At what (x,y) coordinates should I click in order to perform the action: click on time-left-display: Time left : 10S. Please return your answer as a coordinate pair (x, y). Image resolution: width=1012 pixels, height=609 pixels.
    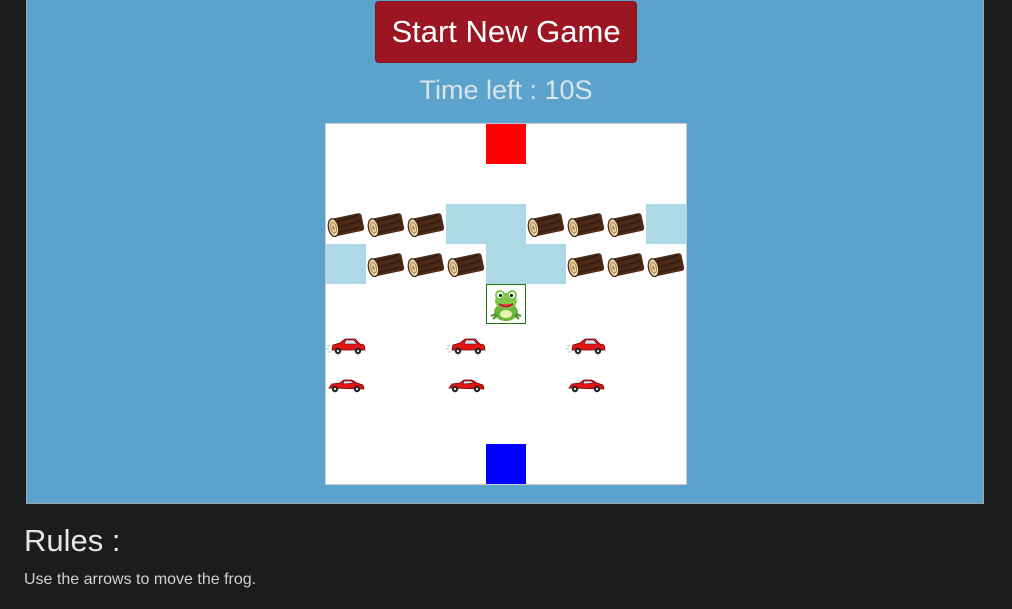
    Looking at the image, I should click on (506, 90).